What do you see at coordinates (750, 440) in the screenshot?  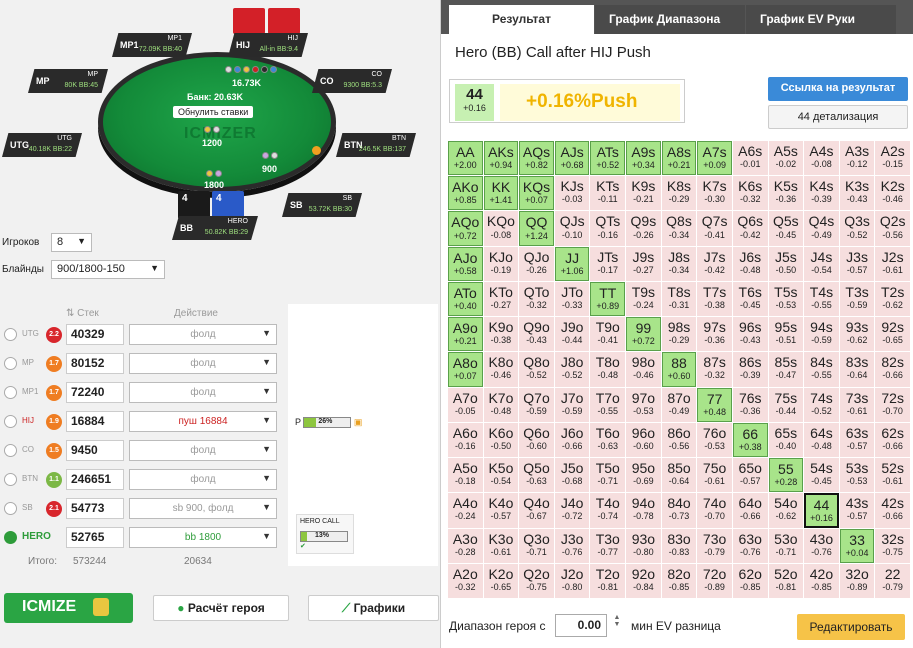 I see `hand-cell: 66 +0.38` at bounding box center [750, 440].